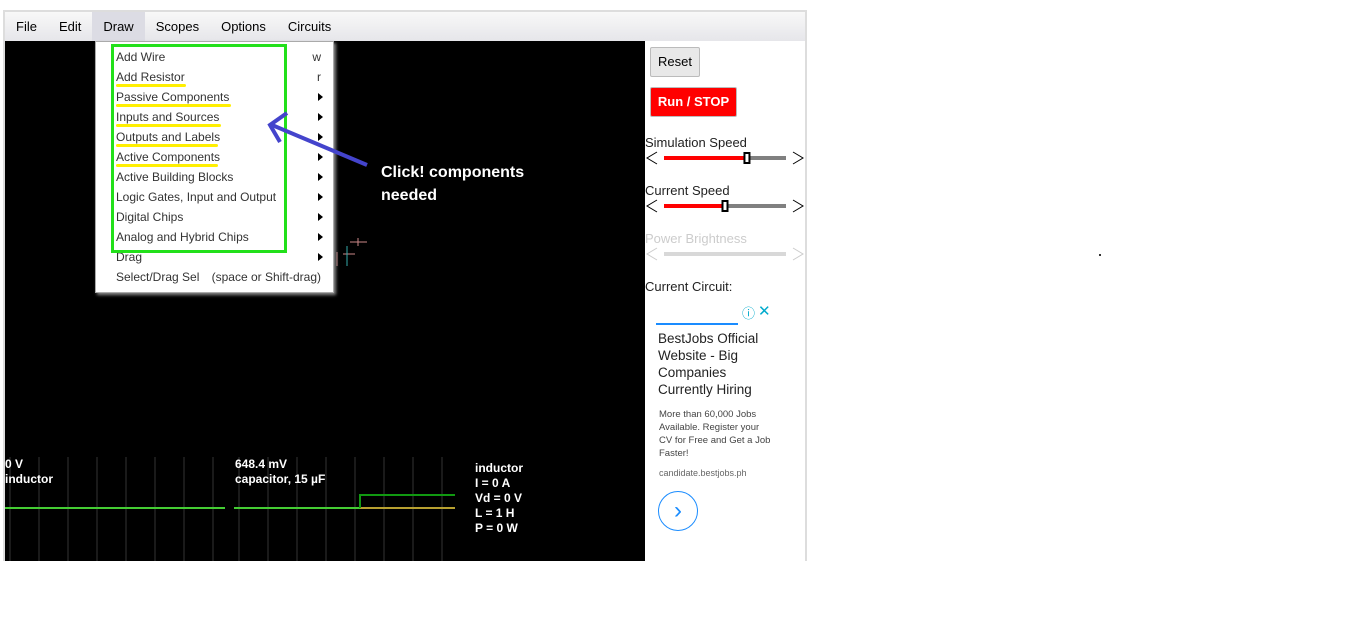 This screenshot has width=1349, height=618. I want to click on run-stop-button: Run / STOP, so click(693, 102).